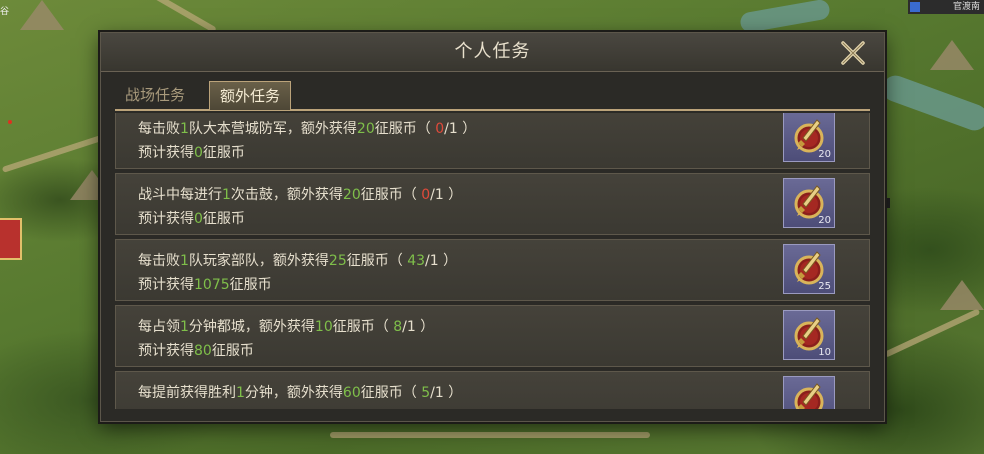 The height and width of the screenshot is (454, 984). I want to click on task-row: 每提前获得胜利1分钟，额外获得60征服币（ 5/1 ）, so click(492, 390).